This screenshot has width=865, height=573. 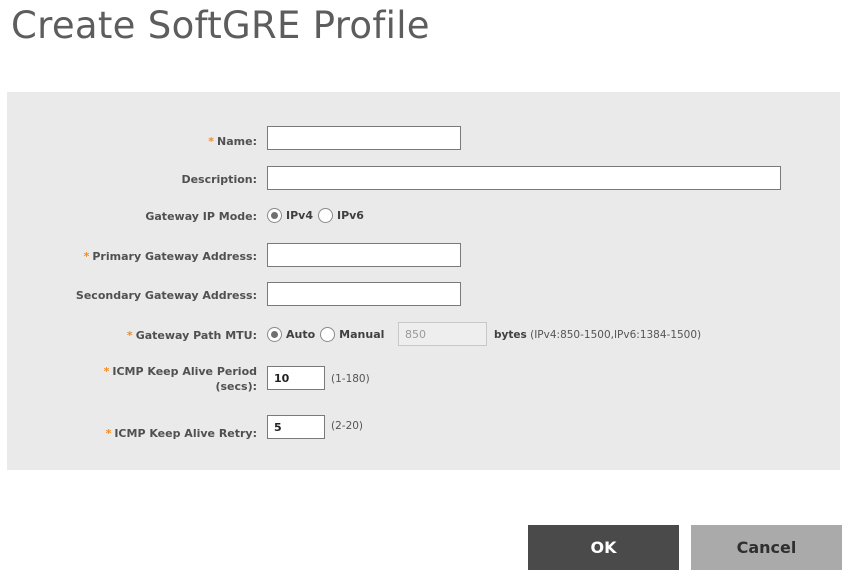 I want to click on name-label: * Name:, so click(x=232, y=141).